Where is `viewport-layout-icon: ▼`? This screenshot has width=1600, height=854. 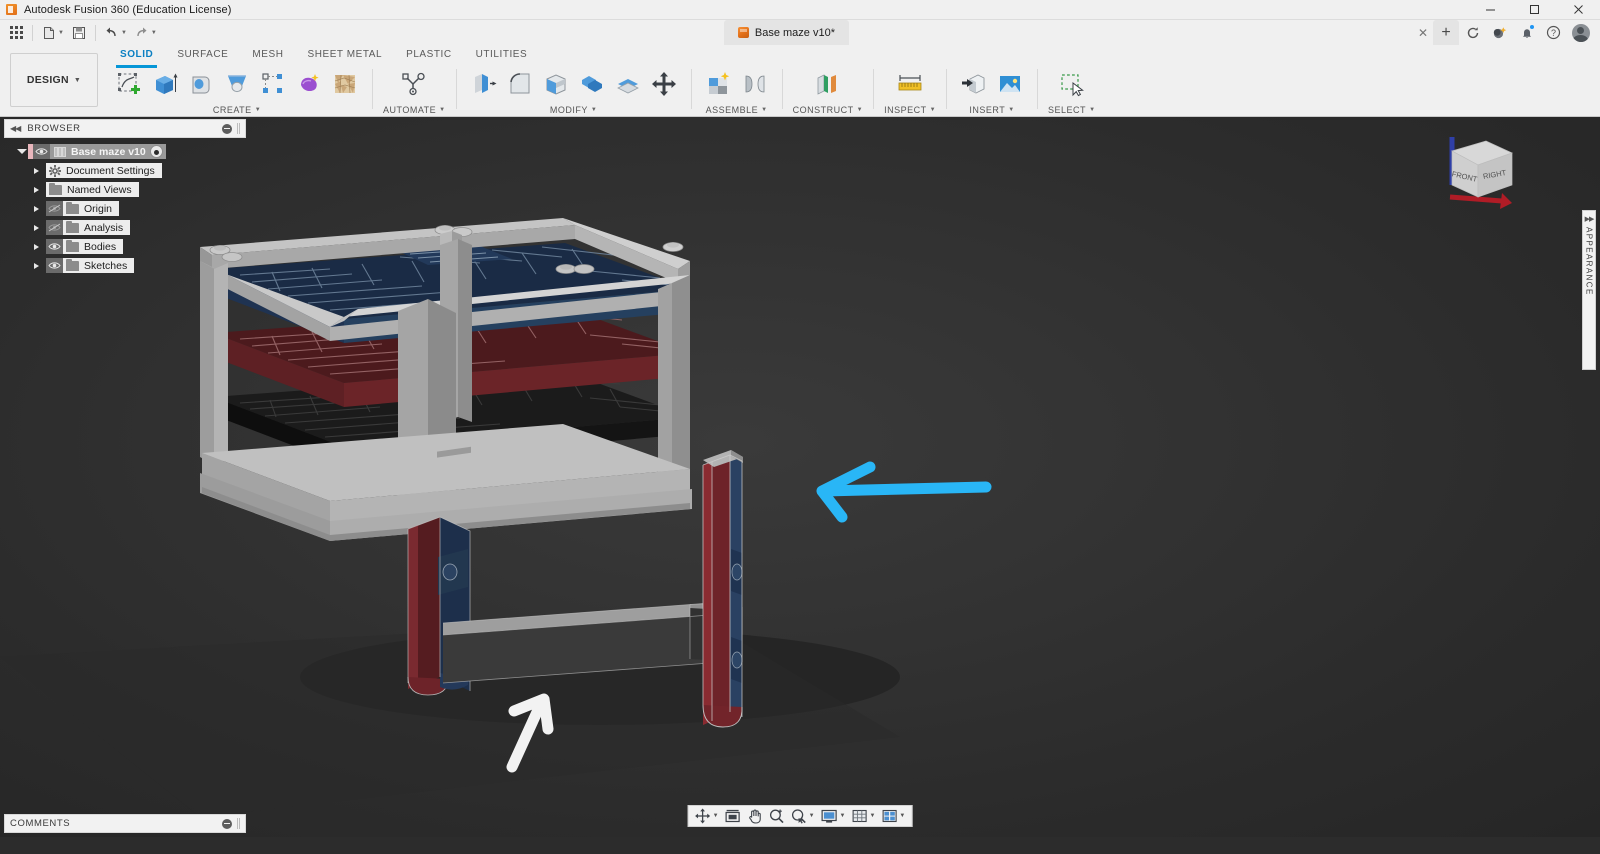
viewport-layout-icon: ▼ is located at coordinates (893, 816).